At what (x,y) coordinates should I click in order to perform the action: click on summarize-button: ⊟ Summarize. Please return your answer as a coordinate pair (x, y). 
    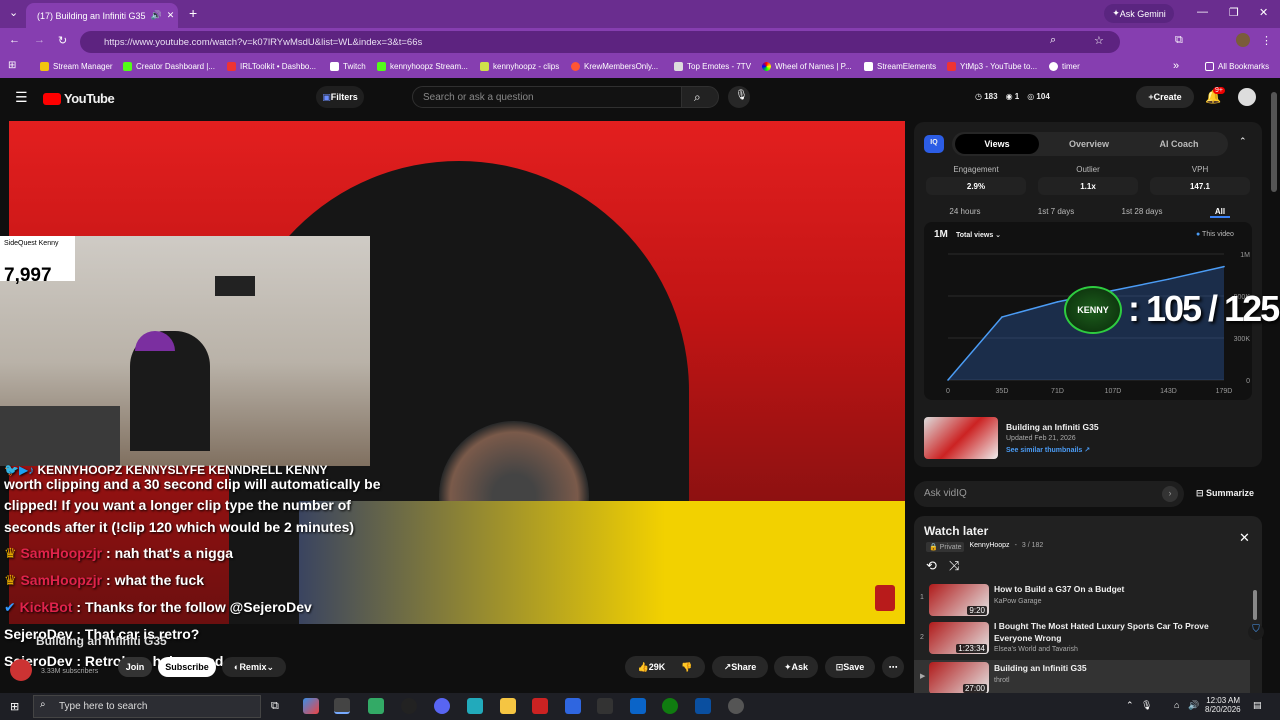
    Looking at the image, I should click on (1225, 493).